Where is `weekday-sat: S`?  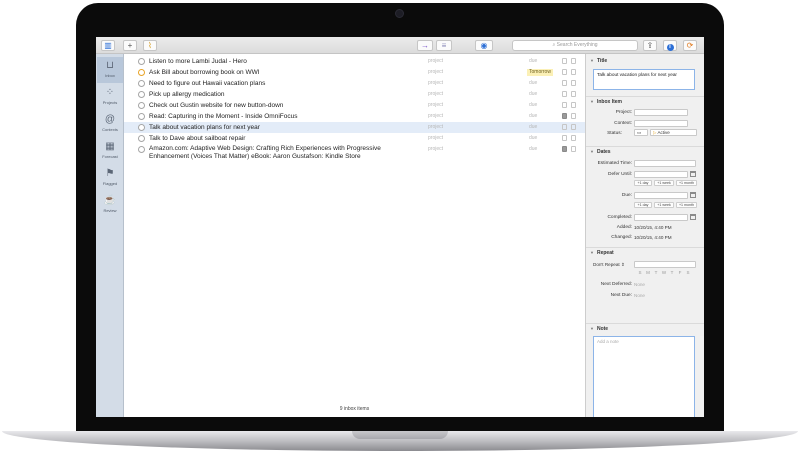 weekday-sat: S is located at coordinates (688, 272).